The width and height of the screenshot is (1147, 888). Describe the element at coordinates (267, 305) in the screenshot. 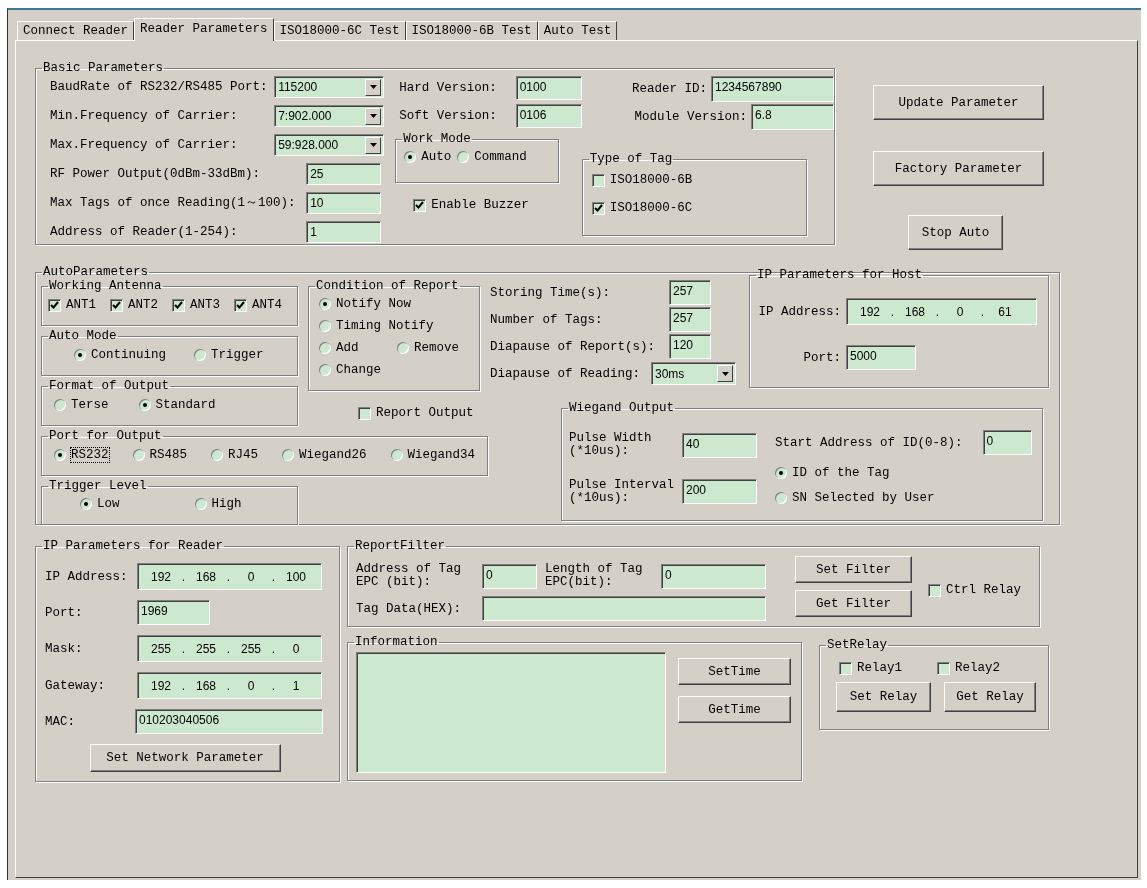

I see `checkbox-label: ANT4` at that location.